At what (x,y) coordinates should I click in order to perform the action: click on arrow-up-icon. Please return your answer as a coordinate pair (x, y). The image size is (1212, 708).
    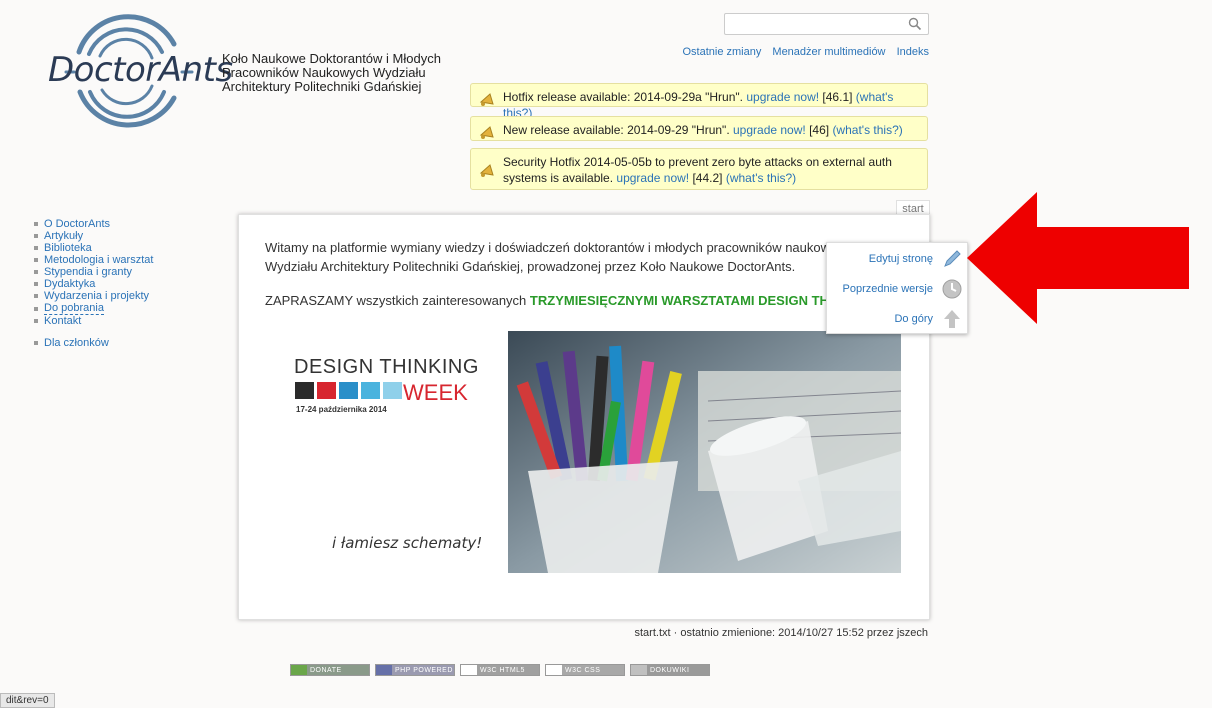
    Looking at the image, I should click on (952, 319).